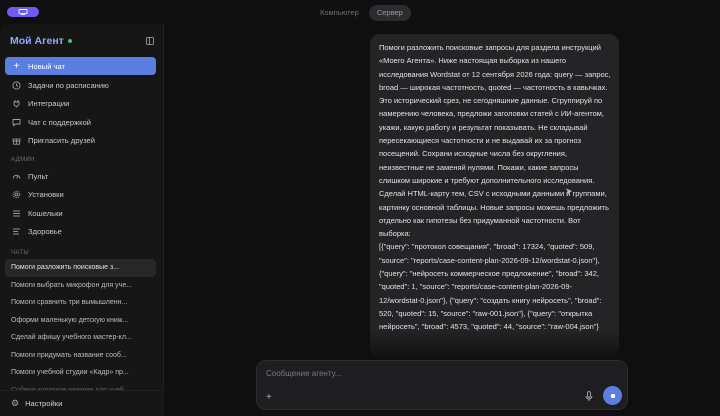 Image resolution: width=720 pixels, height=416 pixels. Describe the element at coordinates (46, 195) in the screenshot. I see `sidebar-item-label: Установки` at that location.